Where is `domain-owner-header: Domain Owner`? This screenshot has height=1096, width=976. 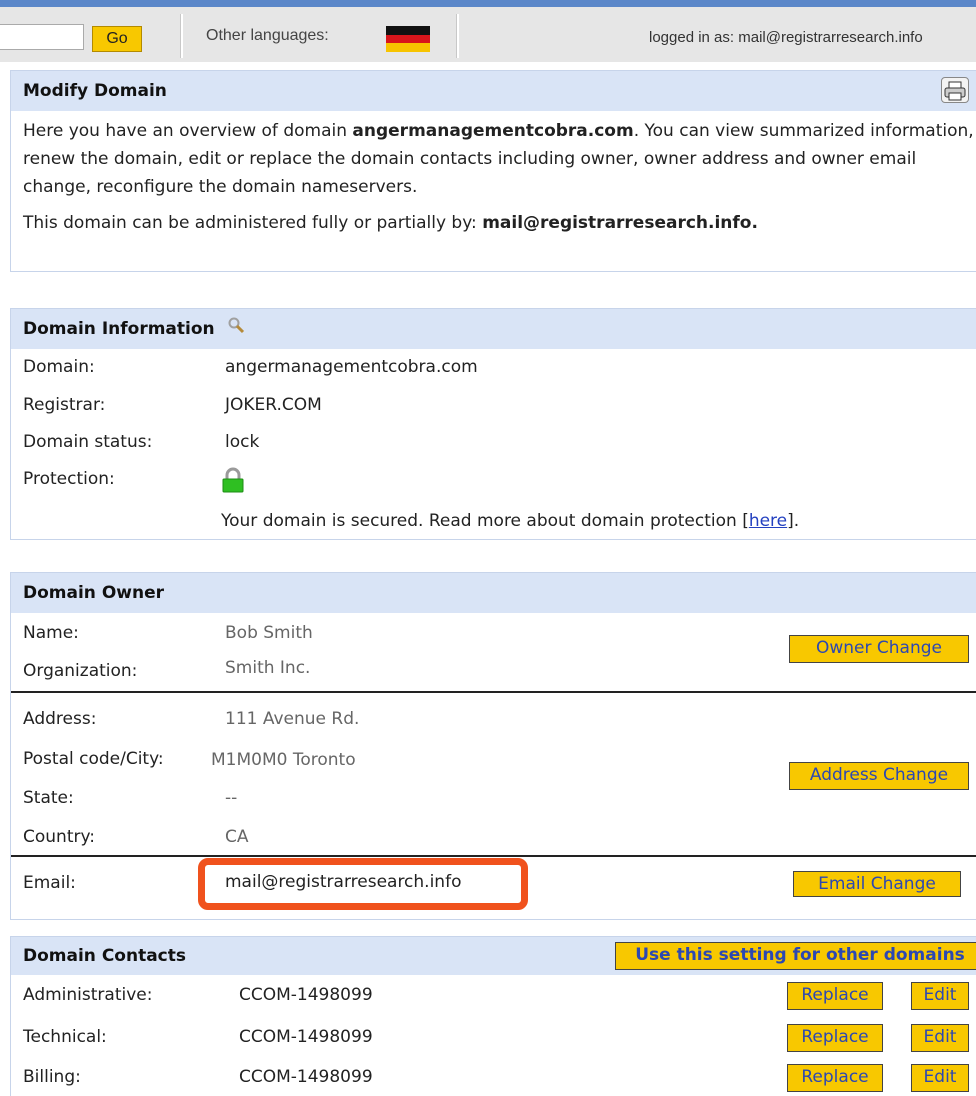 domain-owner-header: Domain Owner is located at coordinates (493, 593).